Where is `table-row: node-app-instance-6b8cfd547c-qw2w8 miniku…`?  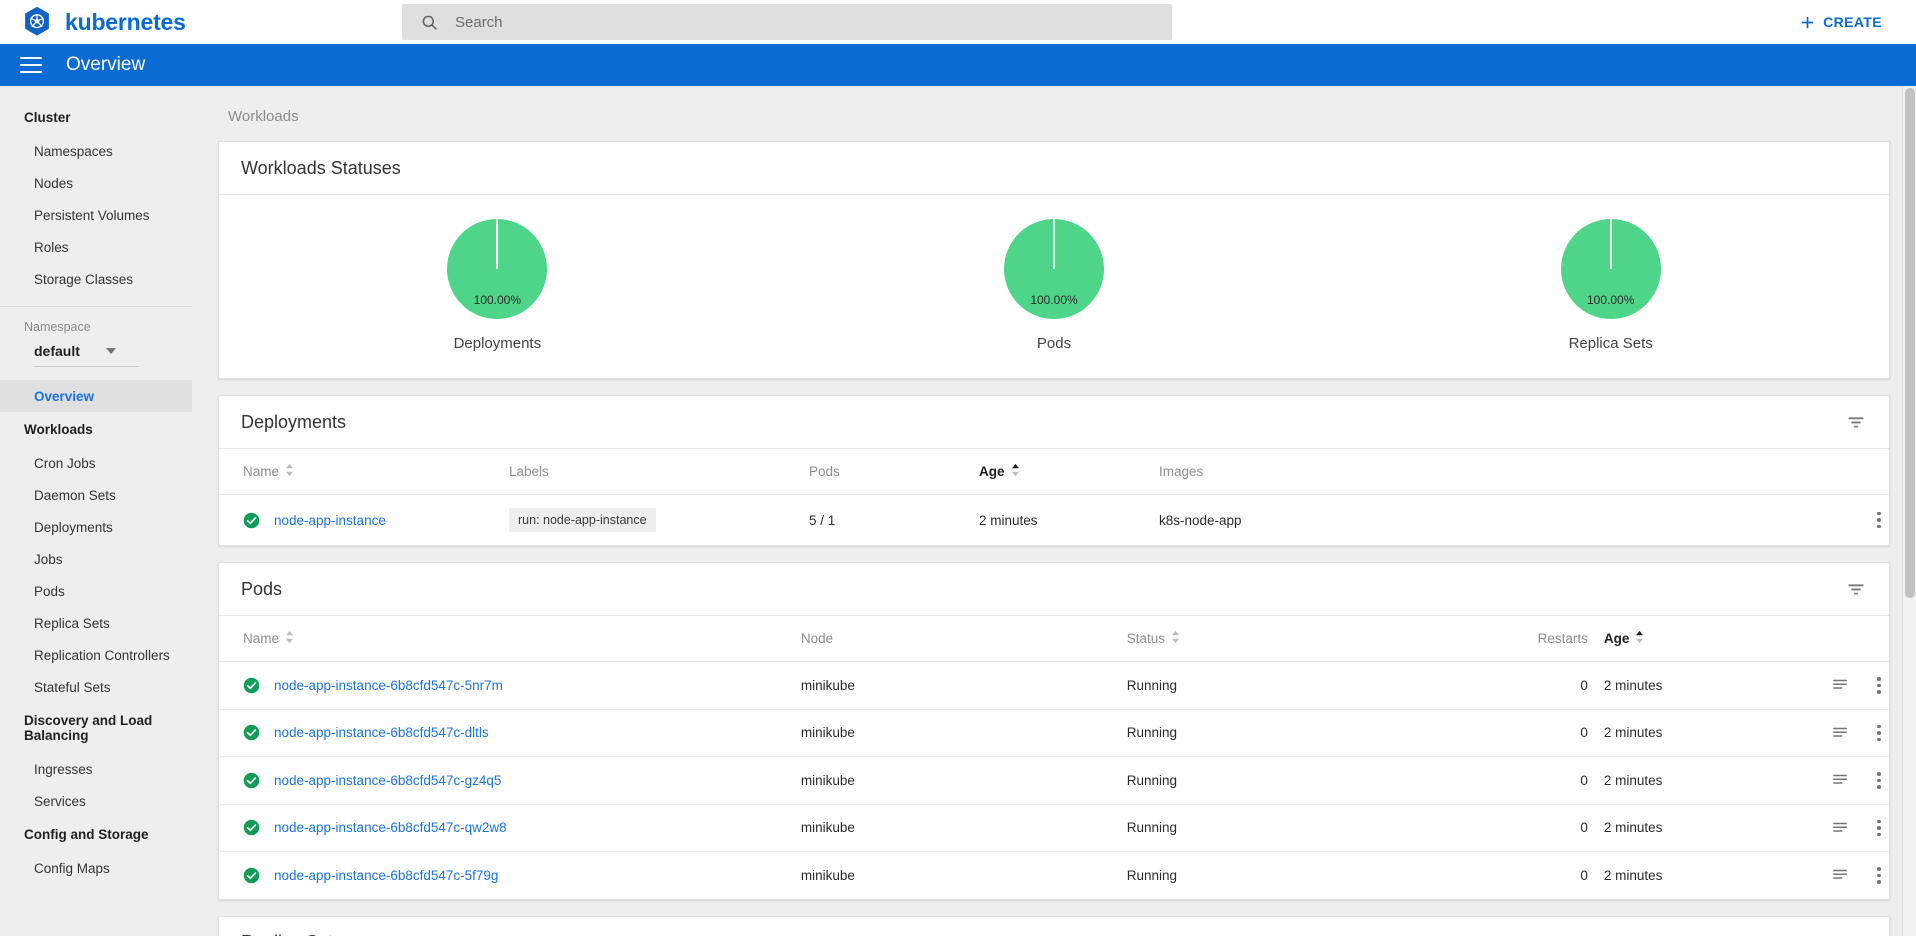 table-row: node-app-instance-6b8cfd547c-qw2w8 miniku… is located at coordinates (1054, 828).